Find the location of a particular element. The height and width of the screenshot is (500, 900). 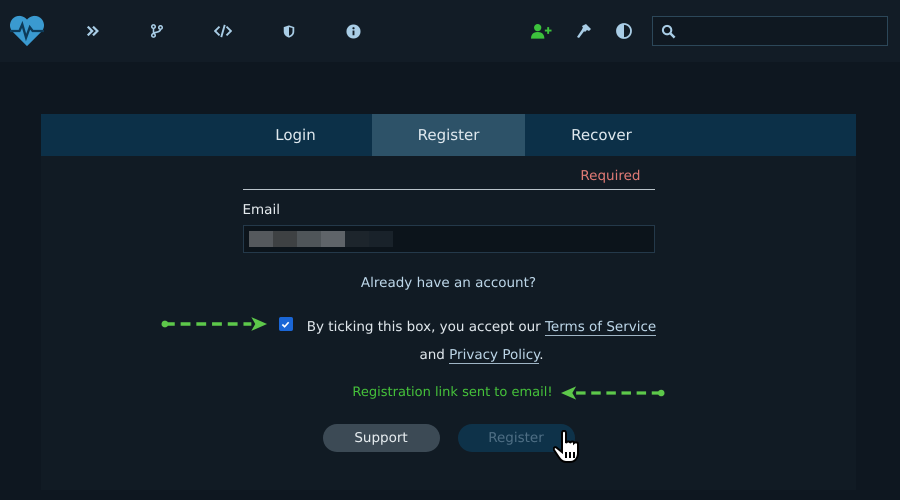

terms-checkbox is located at coordinates (285, 324).